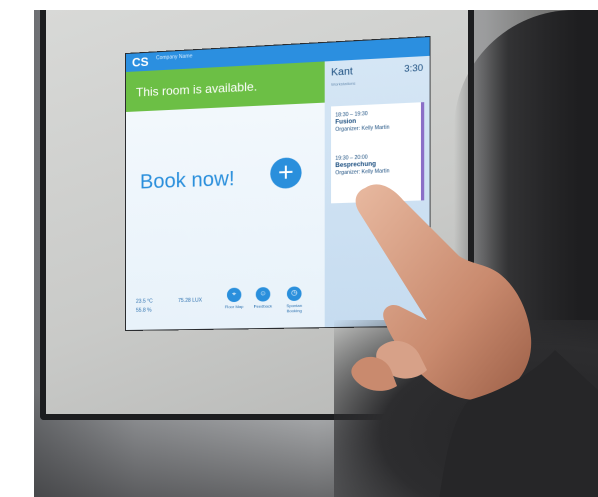  I want to click on light-stats: 75.28 LUX, so click(190, 302).